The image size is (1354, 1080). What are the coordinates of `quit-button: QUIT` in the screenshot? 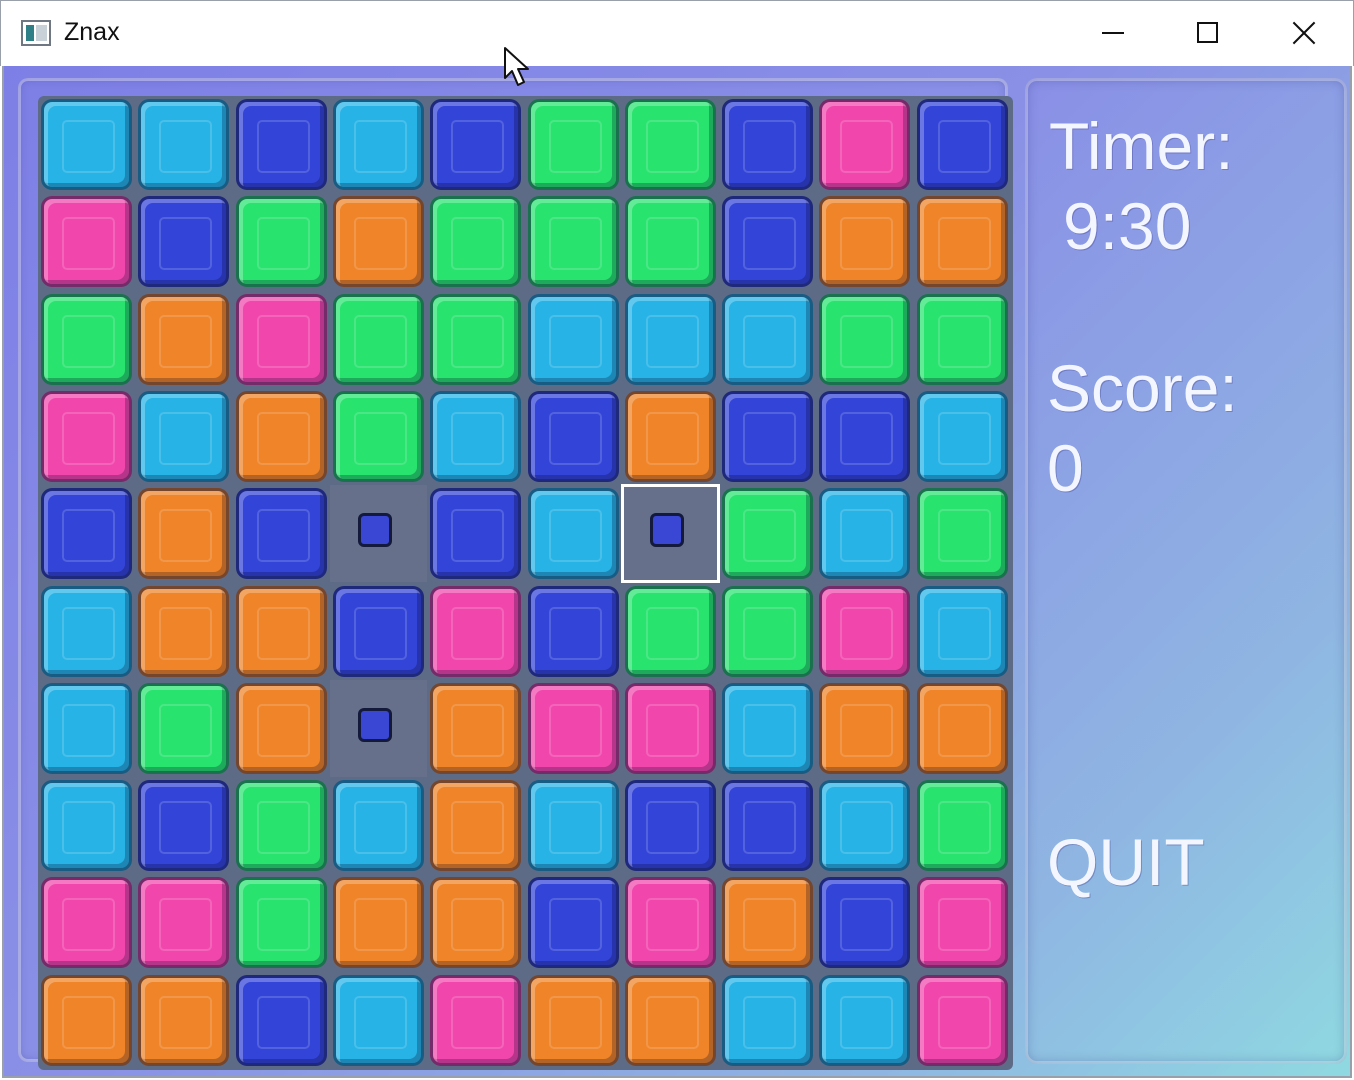 It's located at (1126, 862).